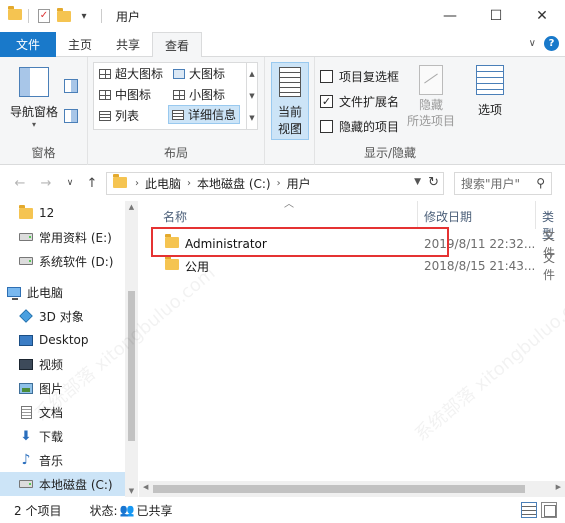  I want to click on layout-details: 详细信息, so click(204, 114).